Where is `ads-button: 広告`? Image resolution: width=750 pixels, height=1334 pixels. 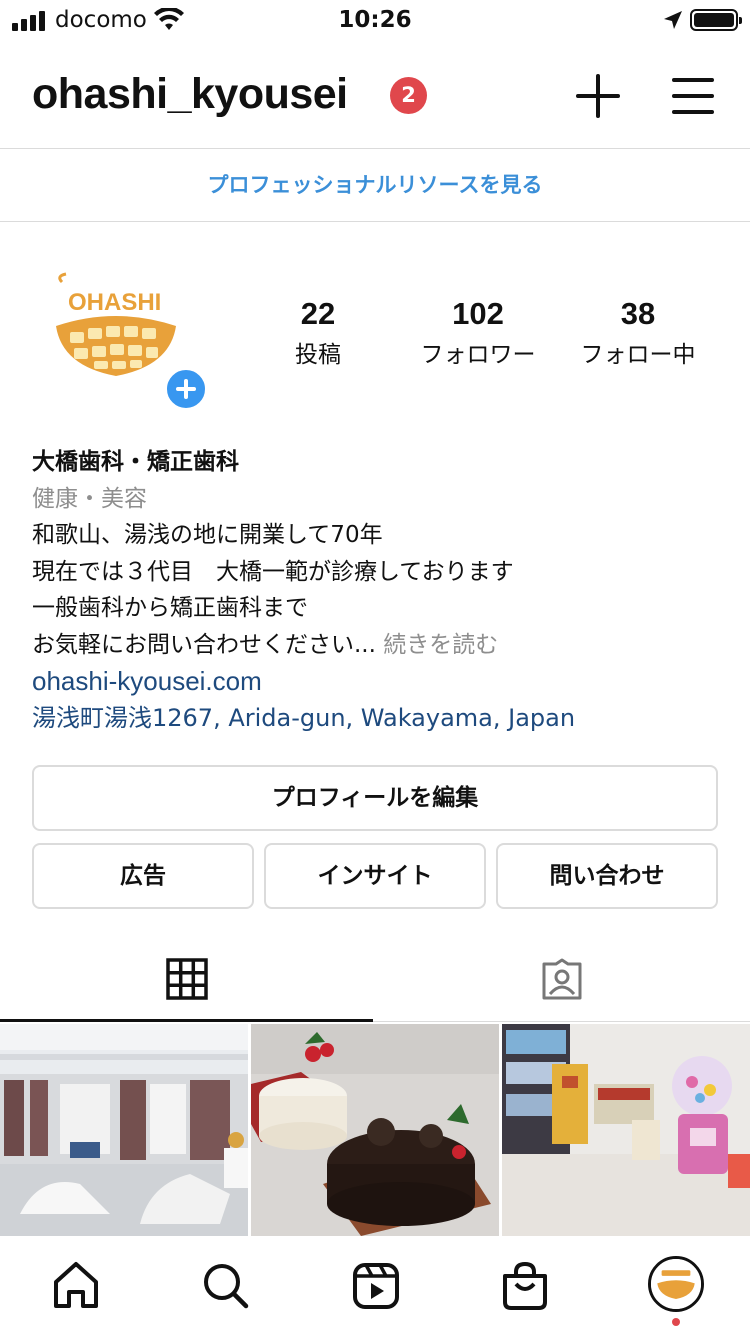 ads-button: 広告 is located at coordinates (143, 876).